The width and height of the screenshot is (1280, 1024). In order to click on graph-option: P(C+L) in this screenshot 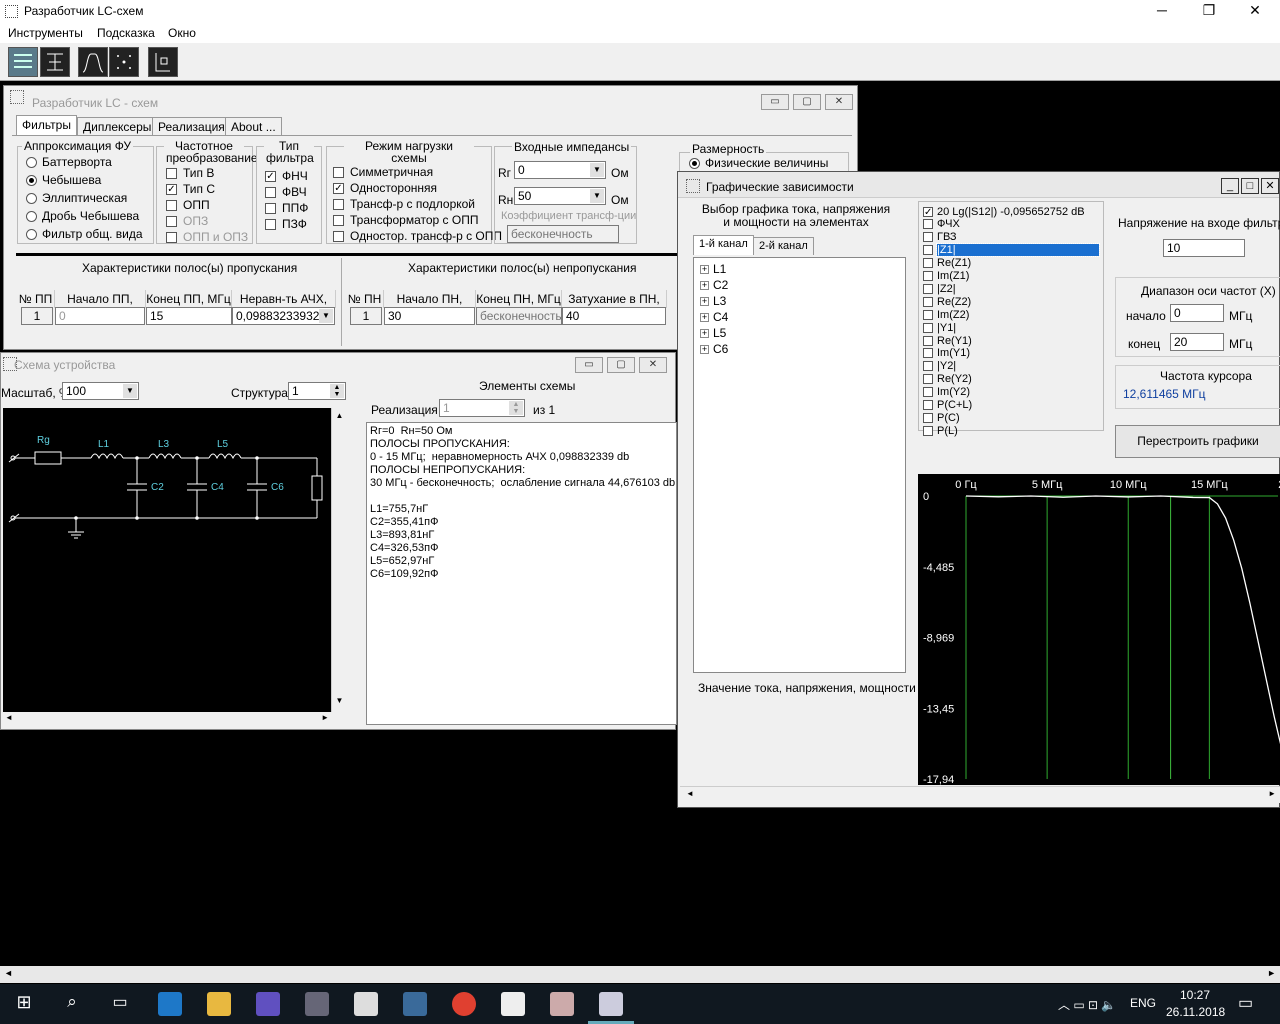, I will do `click(947, 405)`.